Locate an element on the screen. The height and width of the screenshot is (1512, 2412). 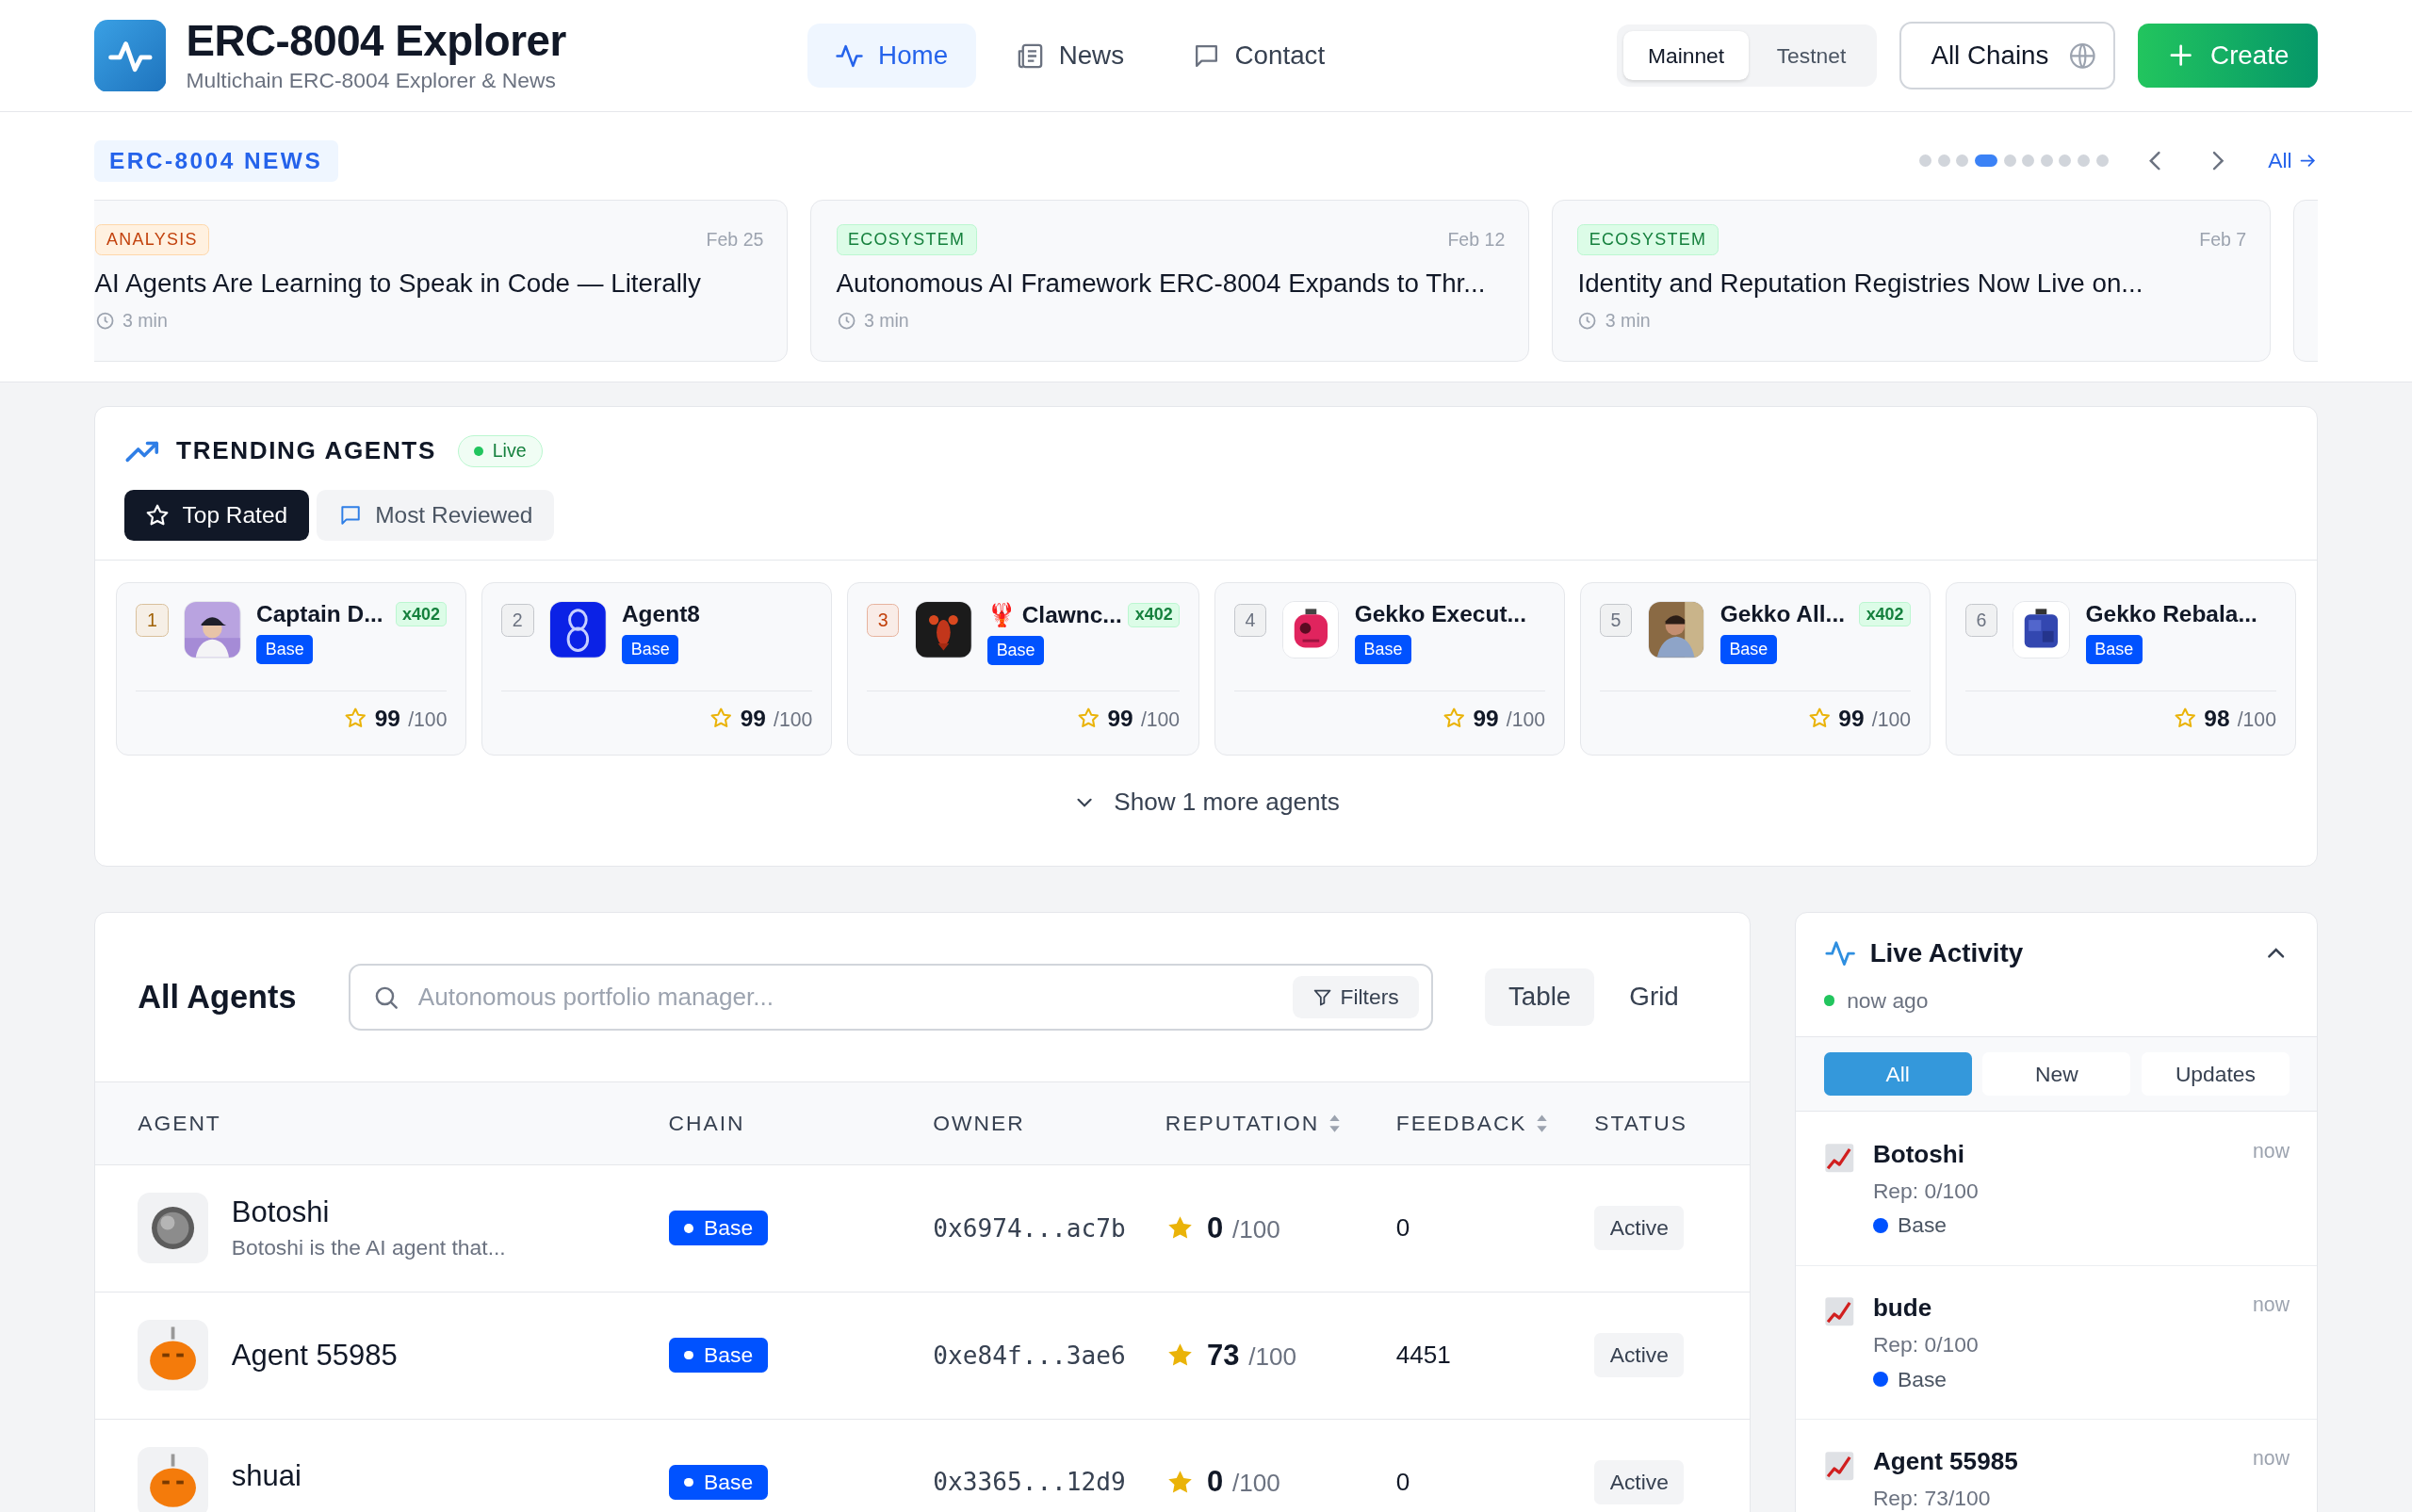
filters-button: Filters is located at coordinates (1355, 997).